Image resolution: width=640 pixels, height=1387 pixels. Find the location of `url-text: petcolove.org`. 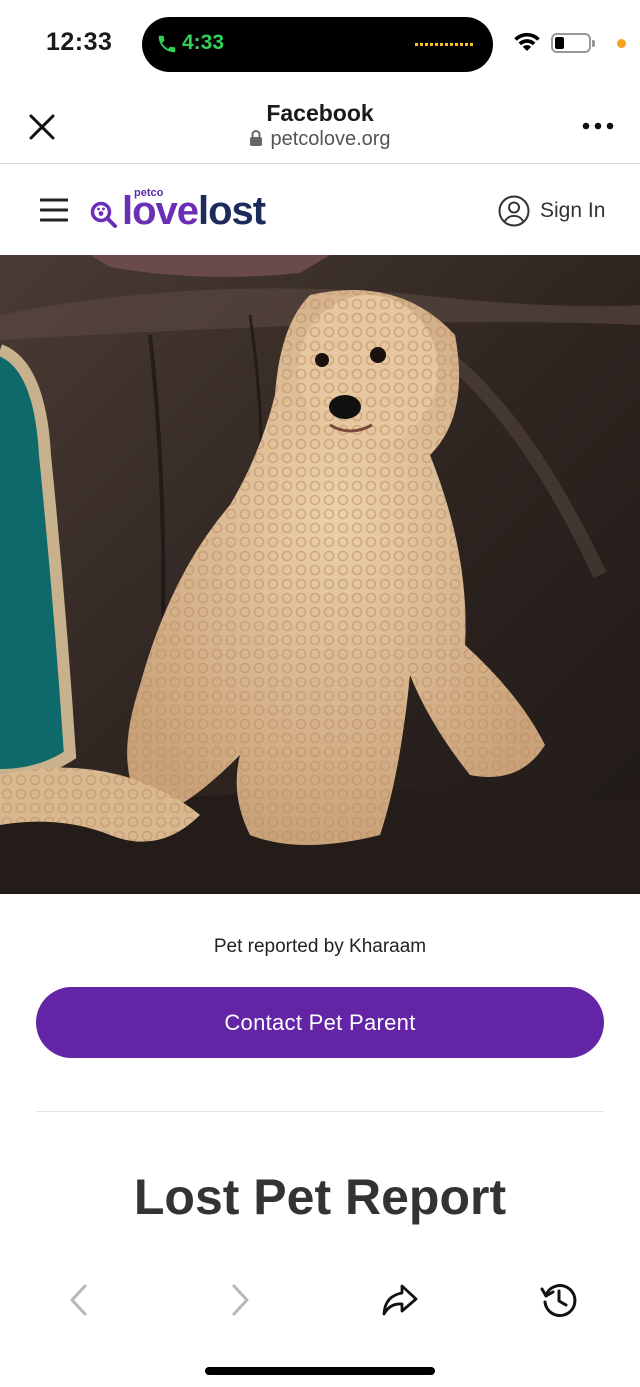

url-text: petcolove.org is located at coordinates (330, 139).